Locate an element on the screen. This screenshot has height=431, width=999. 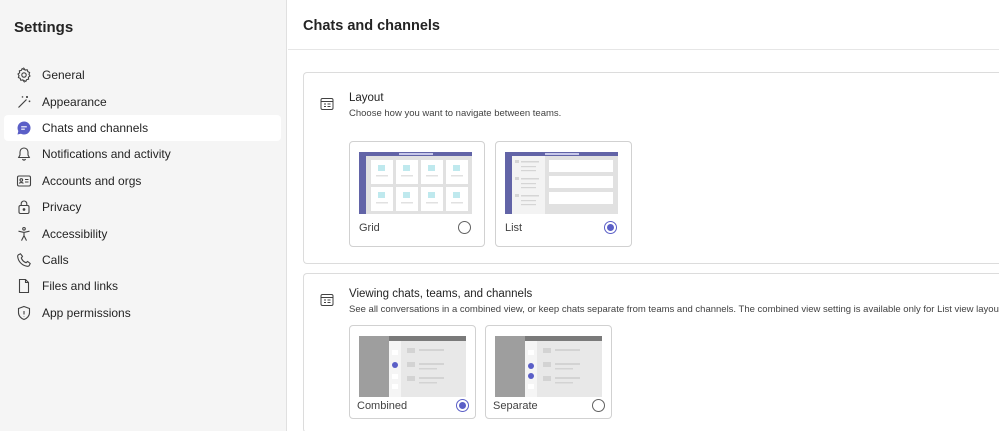
option-label: Grid is located at coordinates (369, 228).